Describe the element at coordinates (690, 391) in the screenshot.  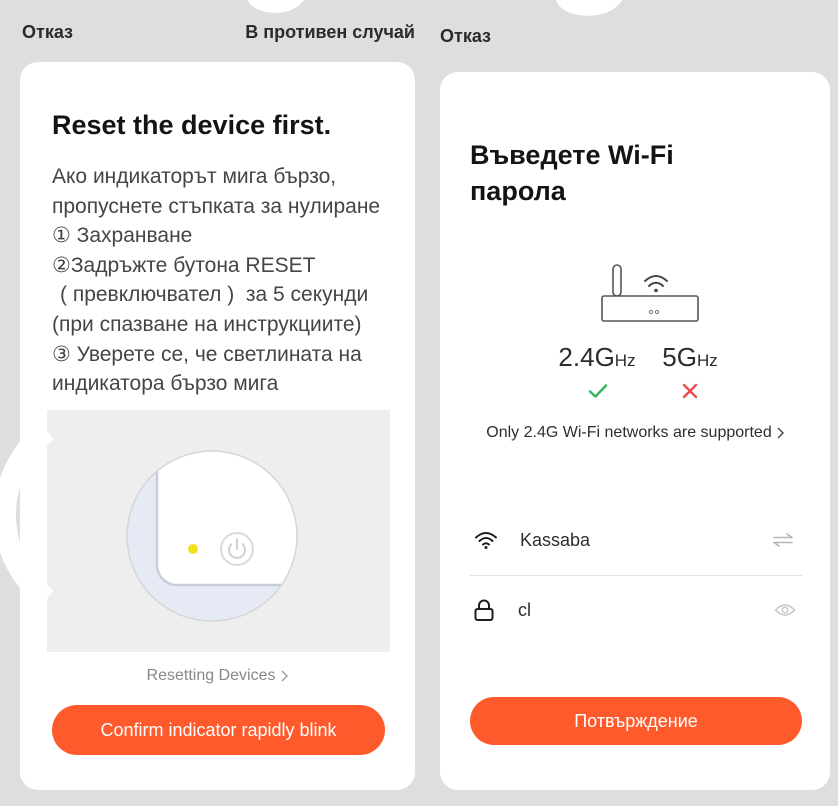
I see `close-icon` at that location.